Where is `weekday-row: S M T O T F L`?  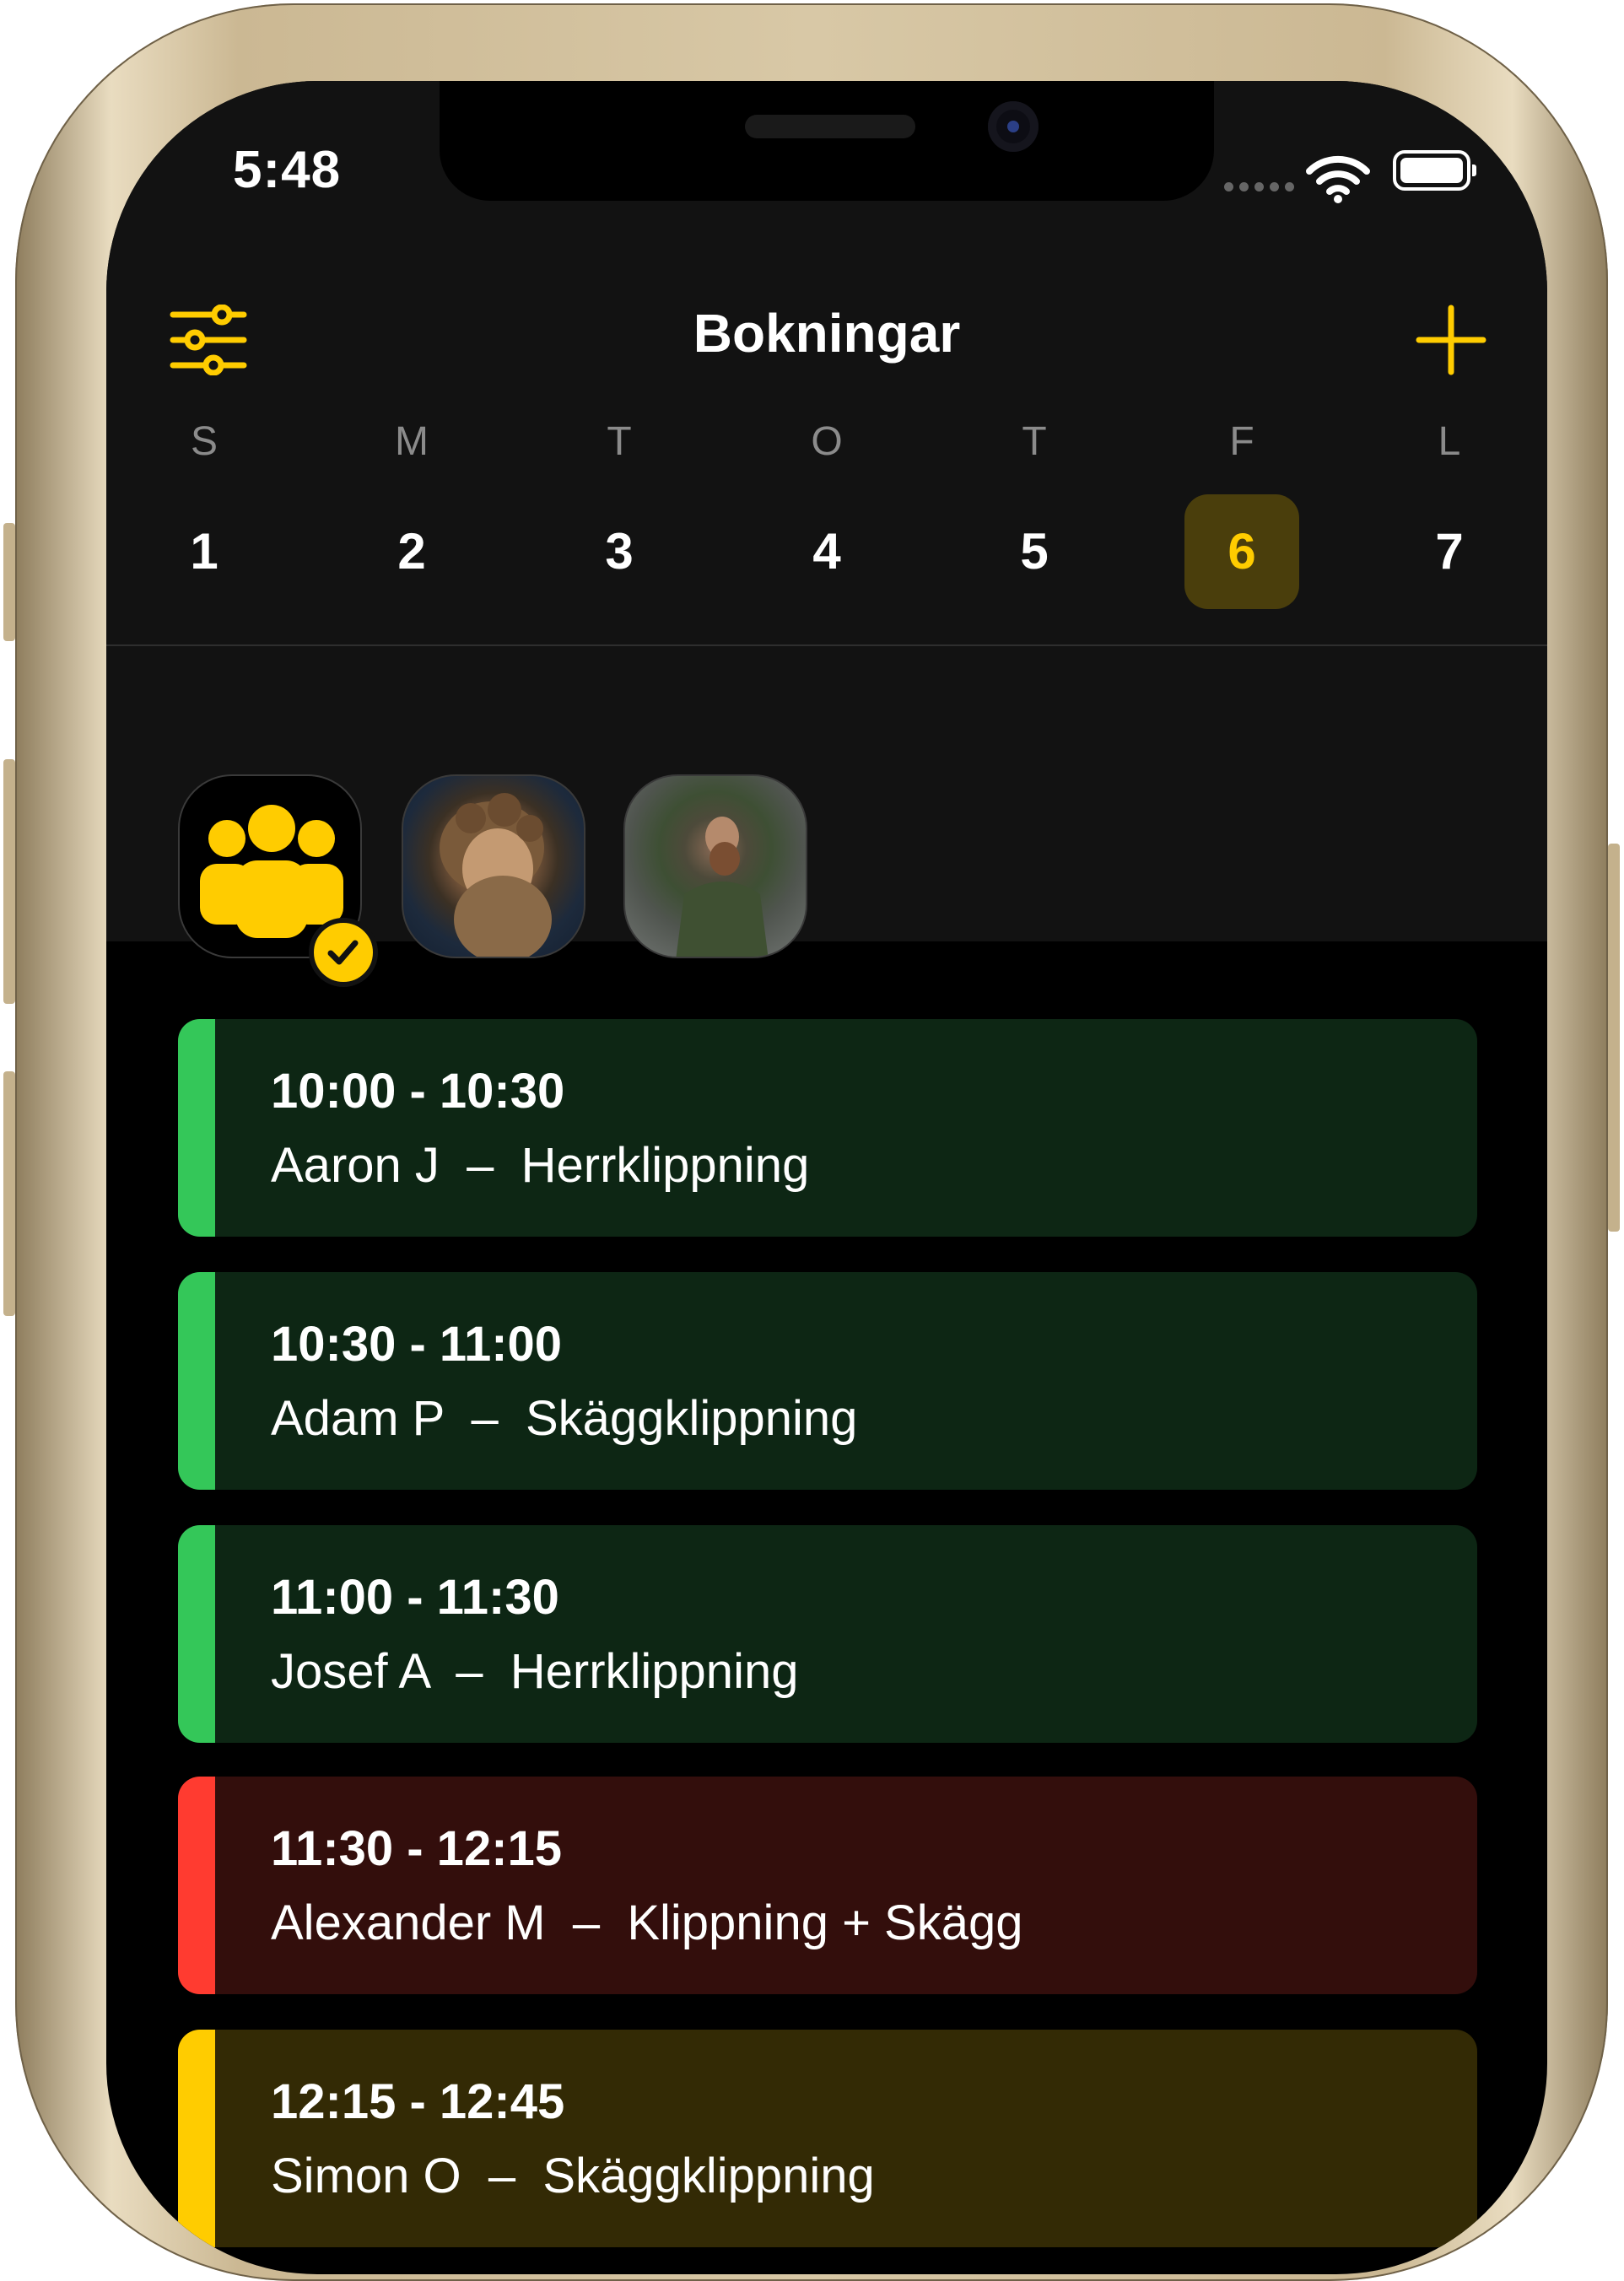
weekday-row: S M T O T F L is located at coordinates (826, 452).